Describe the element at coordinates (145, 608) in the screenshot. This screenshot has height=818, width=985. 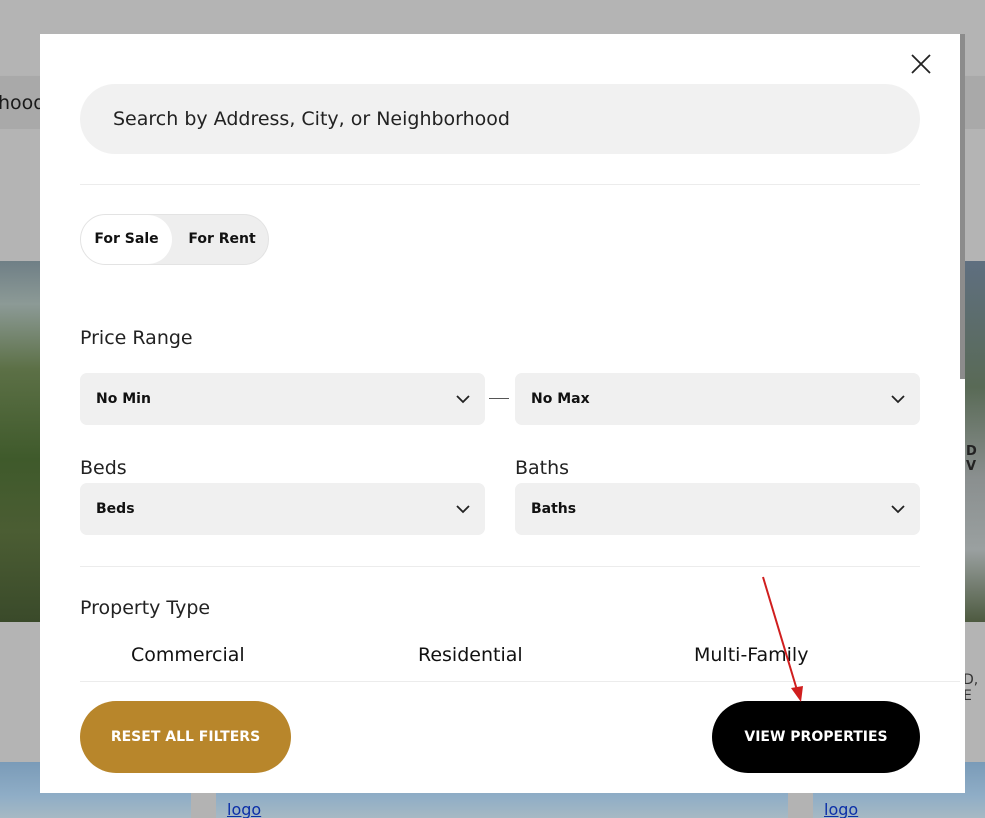
I see `property-type-label: Property Type` at that location.